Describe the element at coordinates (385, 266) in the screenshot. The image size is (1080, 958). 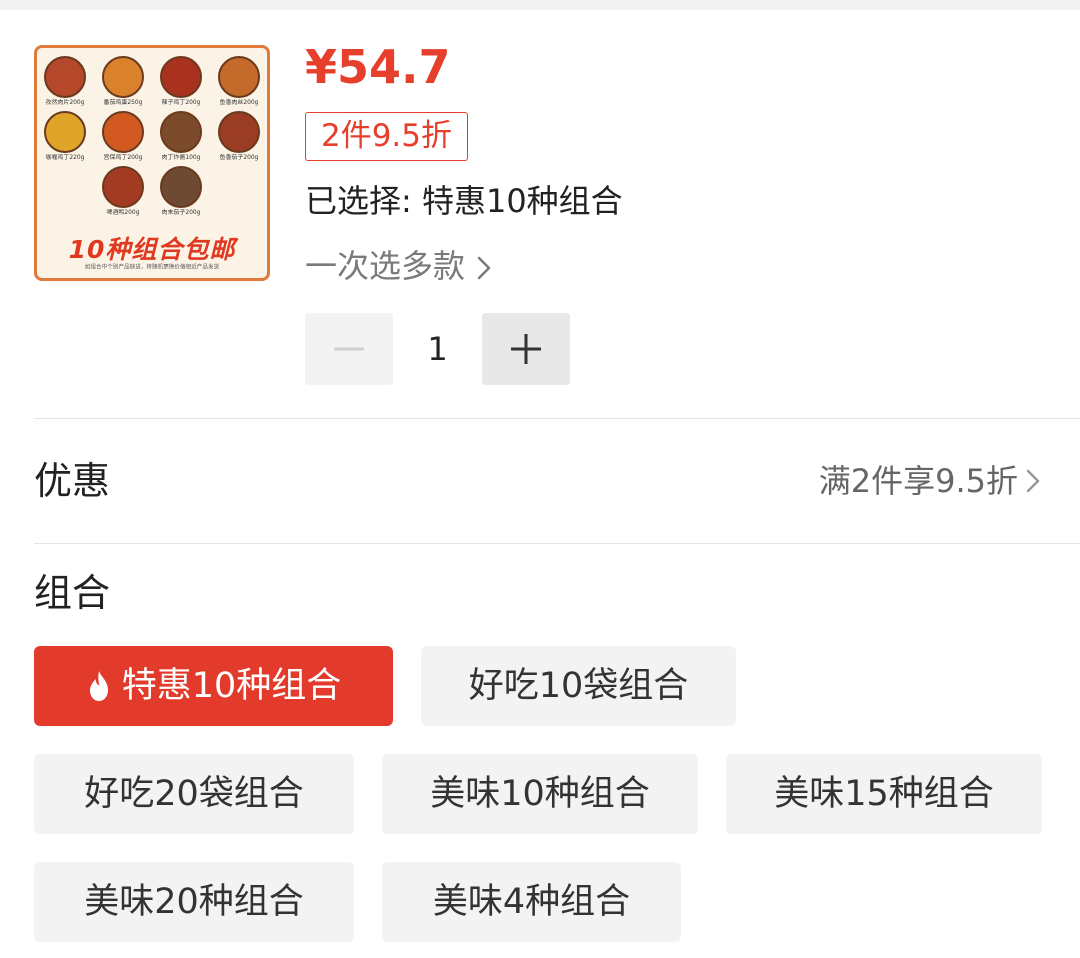
I see `multi-select-label: 一次选多款` at that location.